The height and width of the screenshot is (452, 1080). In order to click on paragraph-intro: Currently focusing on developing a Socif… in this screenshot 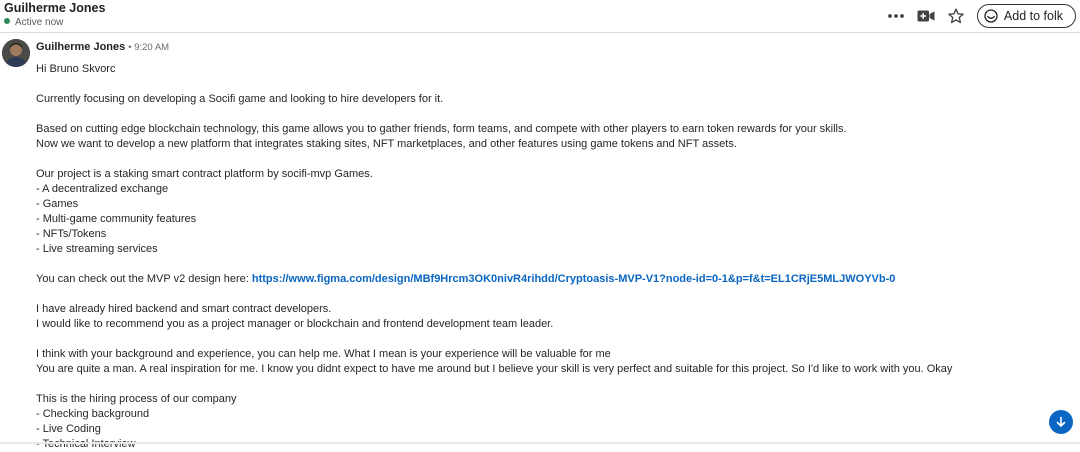, I will do `click(240, 99)`.